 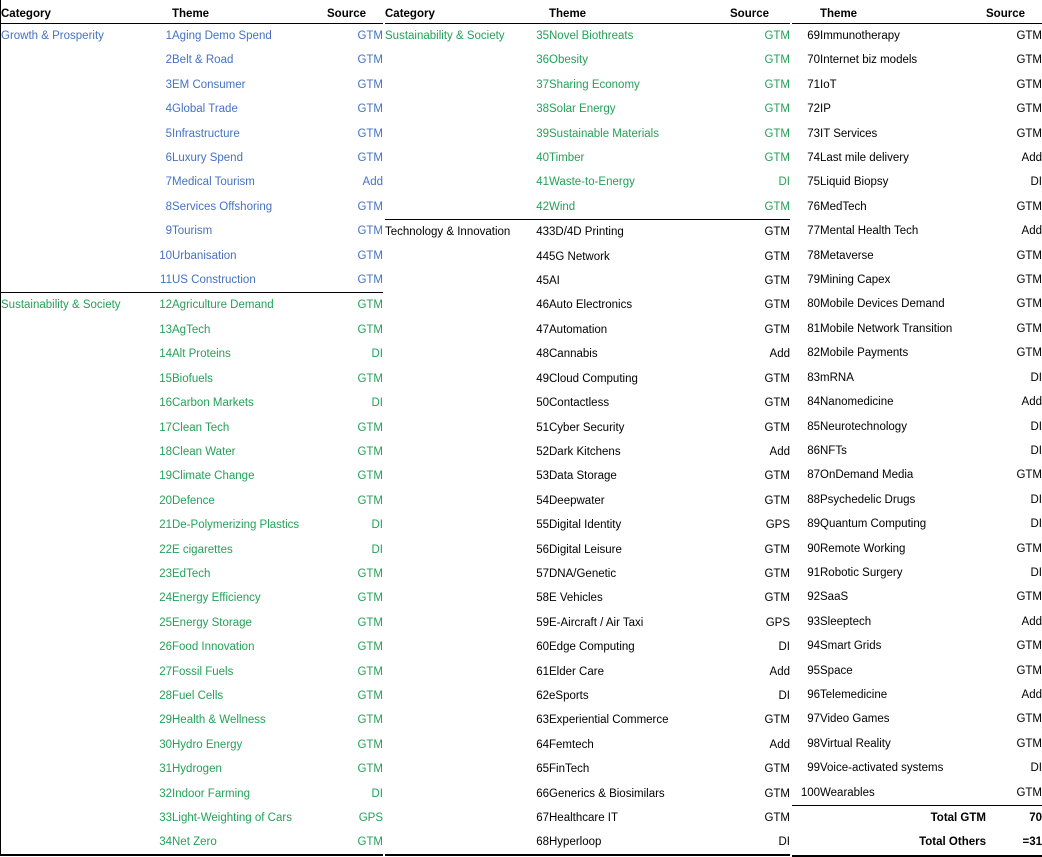 I want to click on table-row: 63 Experiential Commerce GTM, so click(x=587, y=720).